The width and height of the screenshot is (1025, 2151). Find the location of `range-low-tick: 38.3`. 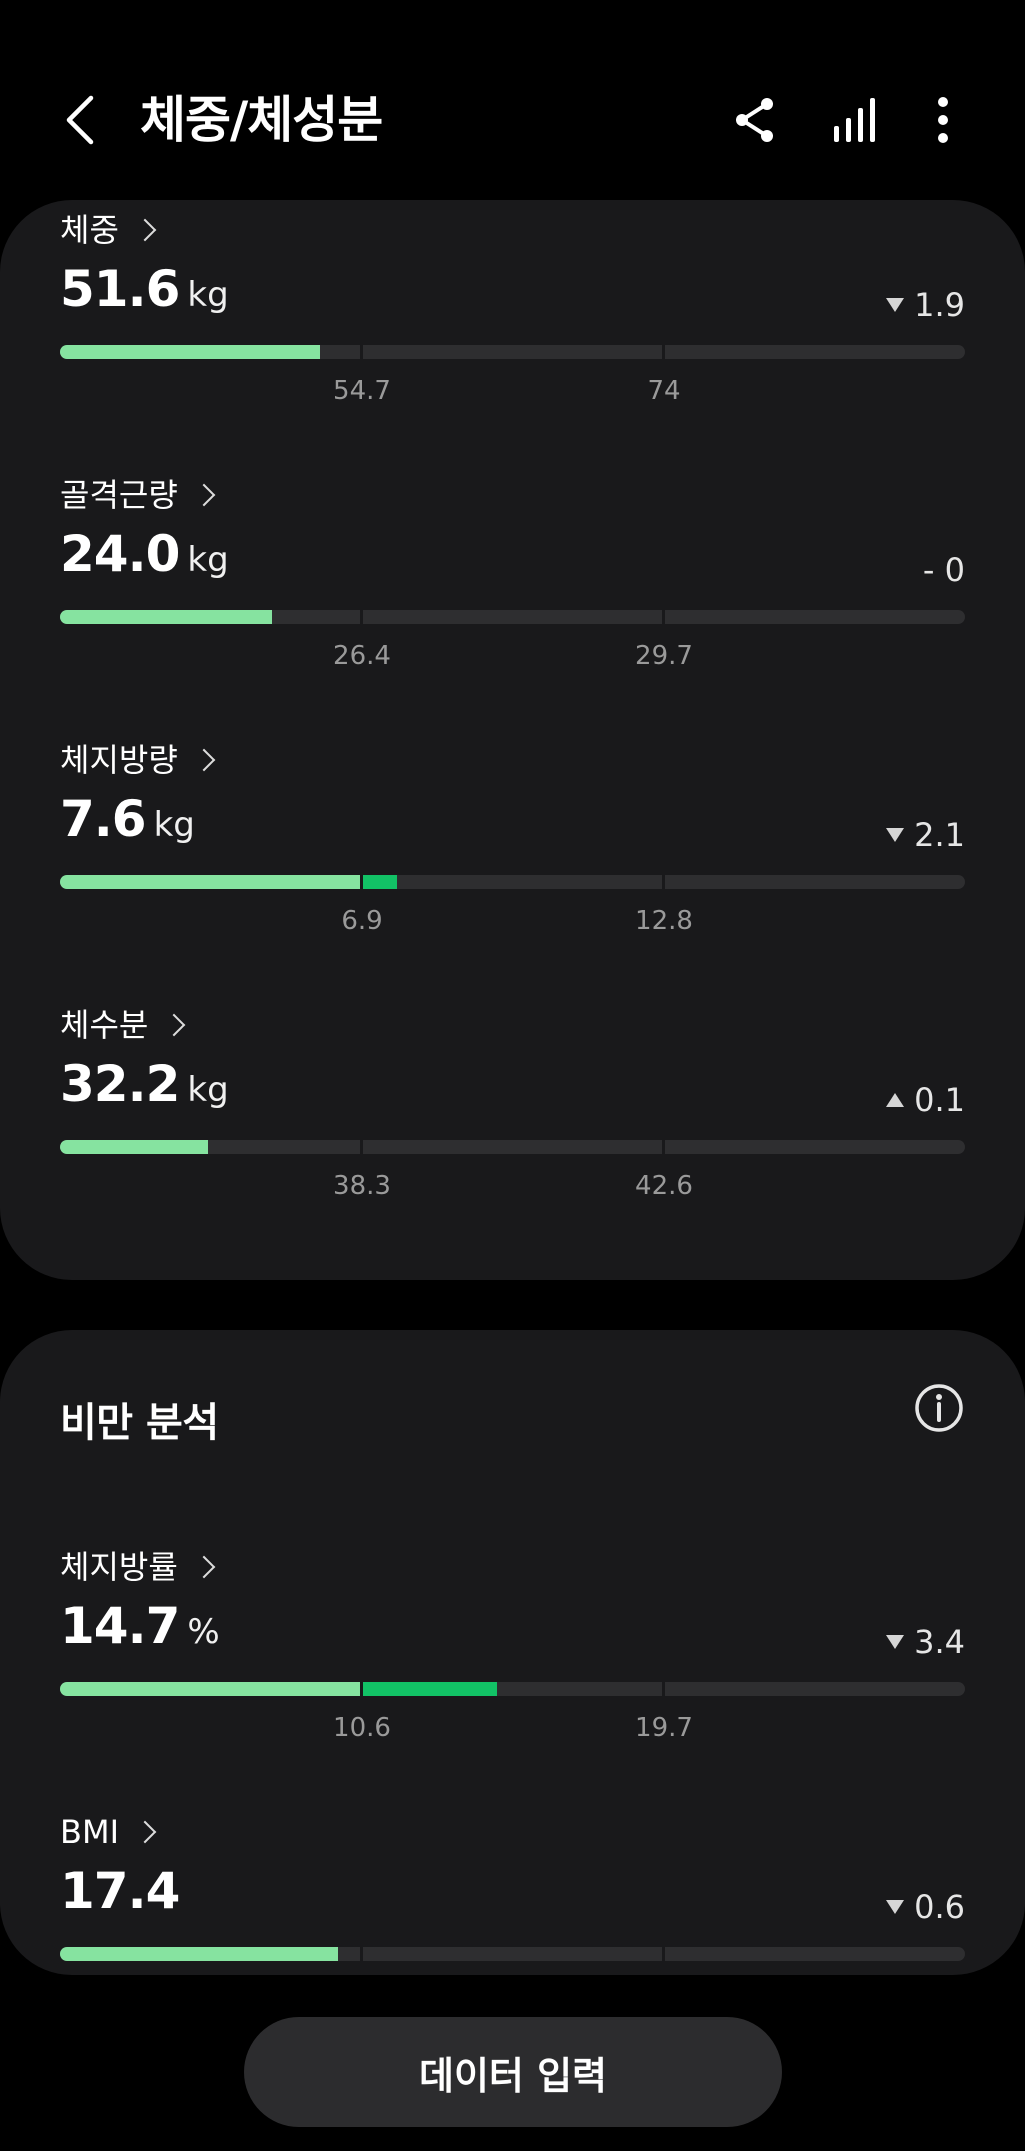

range-low-tick: 38.3 is located at coordinates (362, 1186).